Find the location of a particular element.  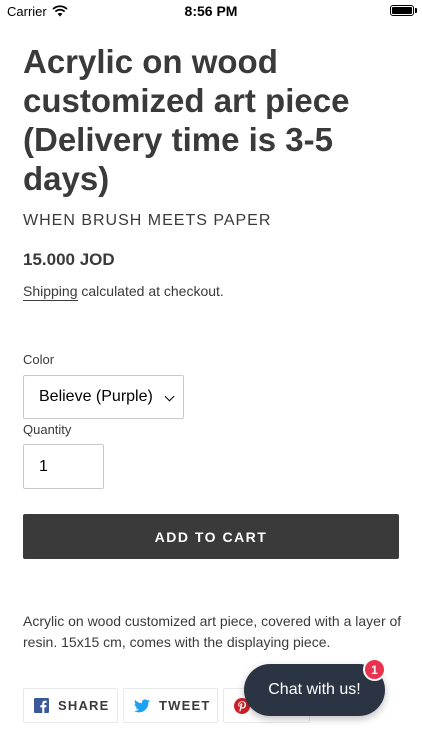

shipping-link: Shipping is located at coordinates (50, 292).